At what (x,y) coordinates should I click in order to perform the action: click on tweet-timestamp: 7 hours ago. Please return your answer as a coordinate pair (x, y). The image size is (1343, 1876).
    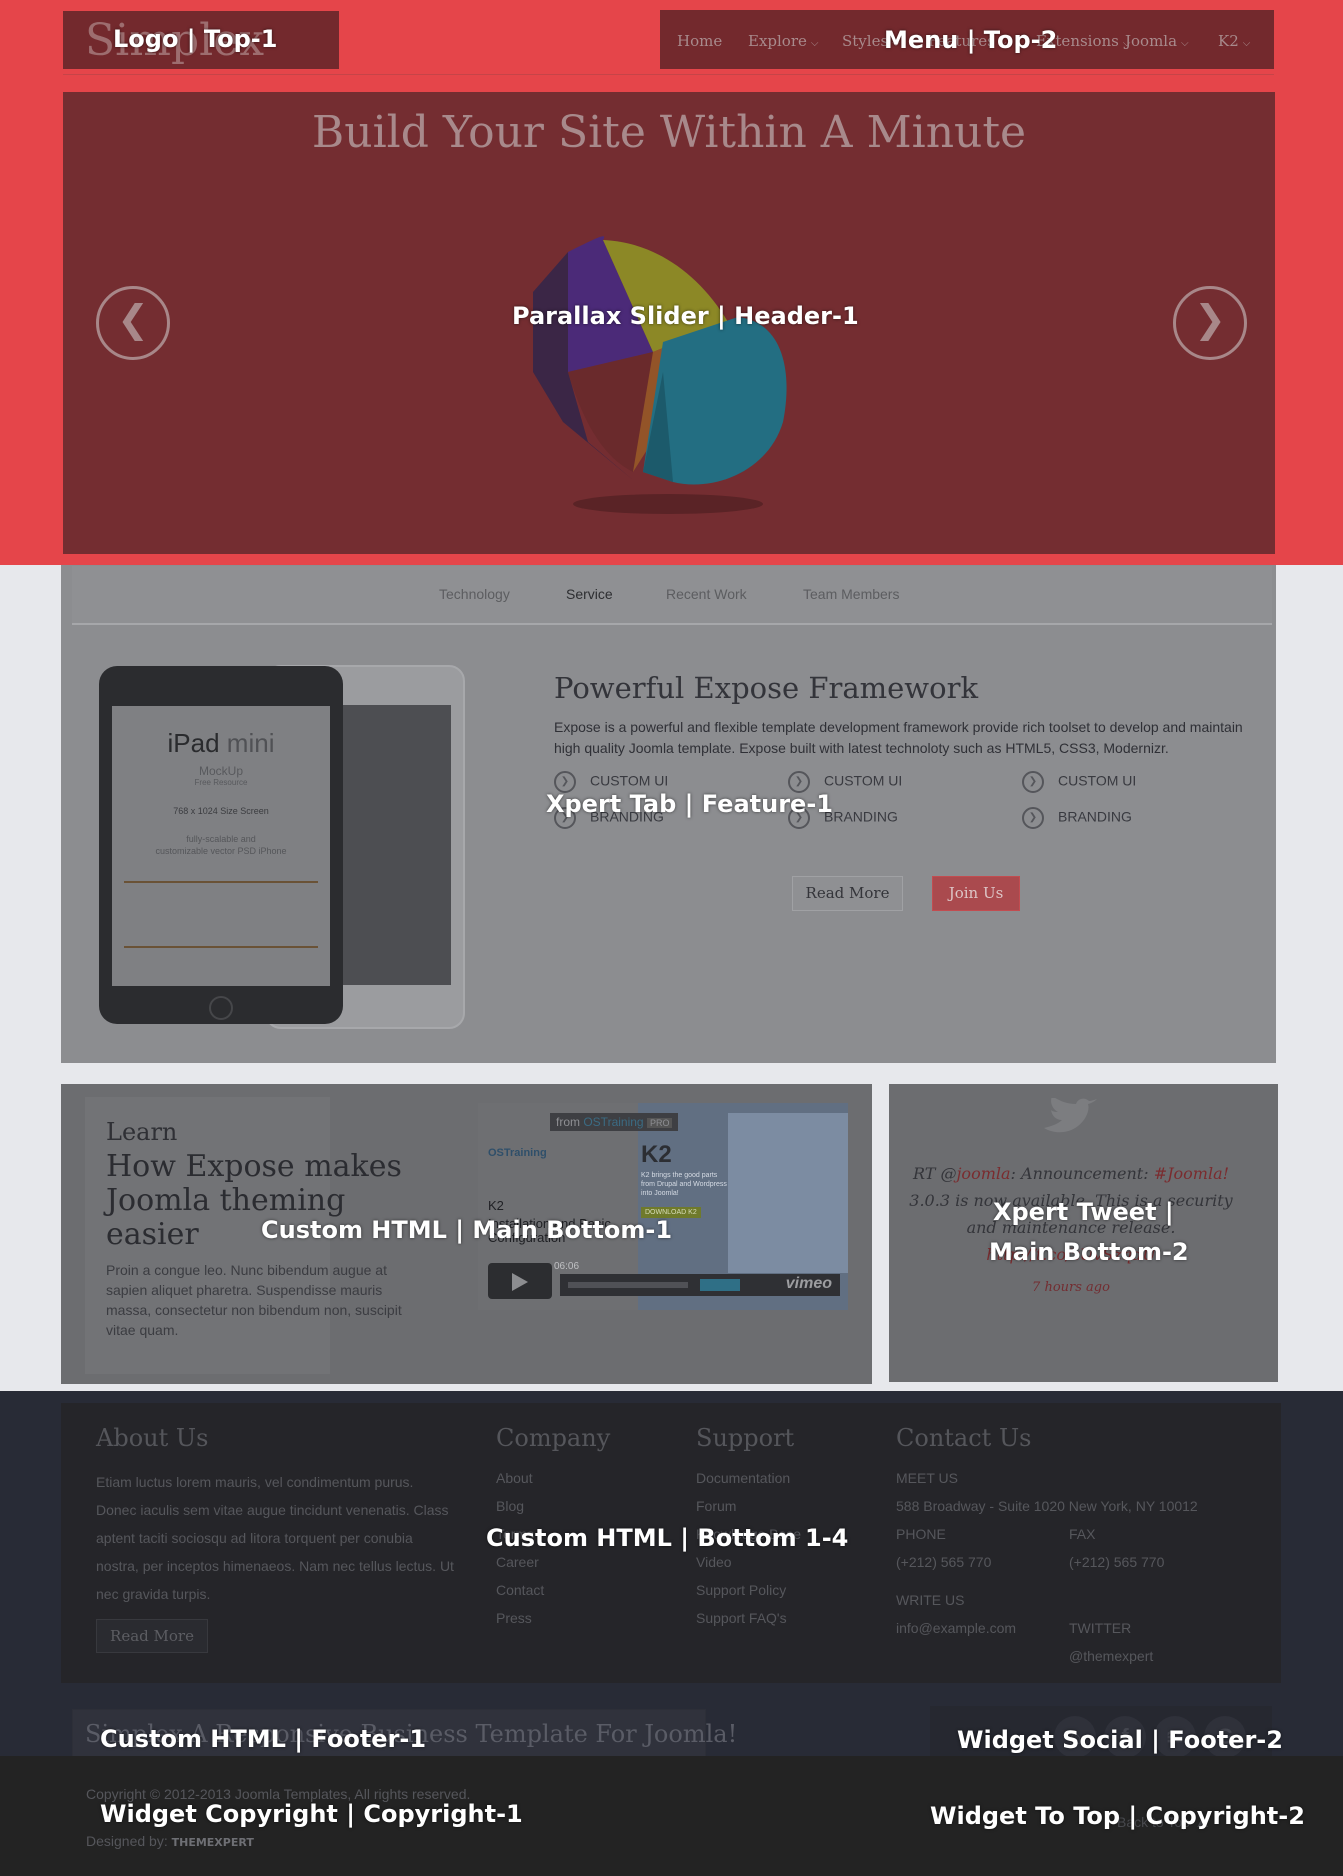
    Looking at the image, I should click on (1071, 1287).